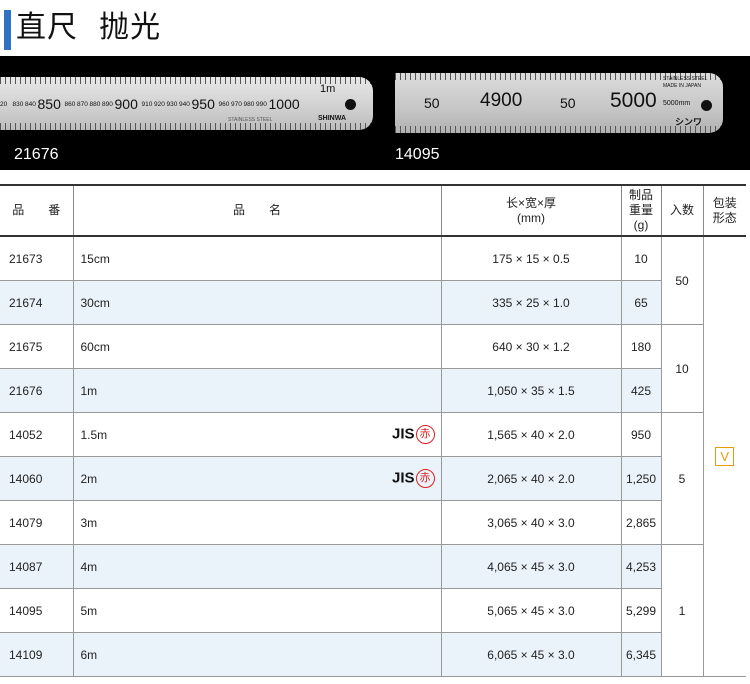  Describe the element at coordinates (530, 258) in the screenshot. I see `cell-dims: 175 × 15 × 0.5` at that location.